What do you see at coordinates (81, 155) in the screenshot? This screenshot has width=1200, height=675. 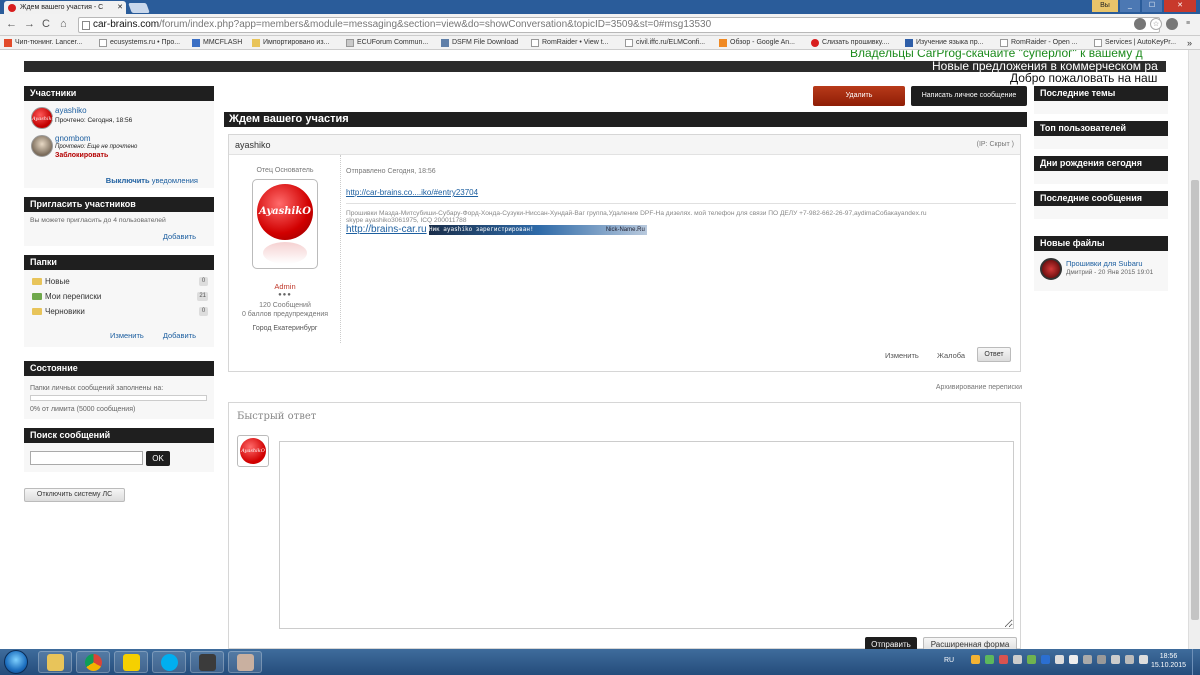 I see `block-user-link: Заблокировать` at bounding box center [81, 155].